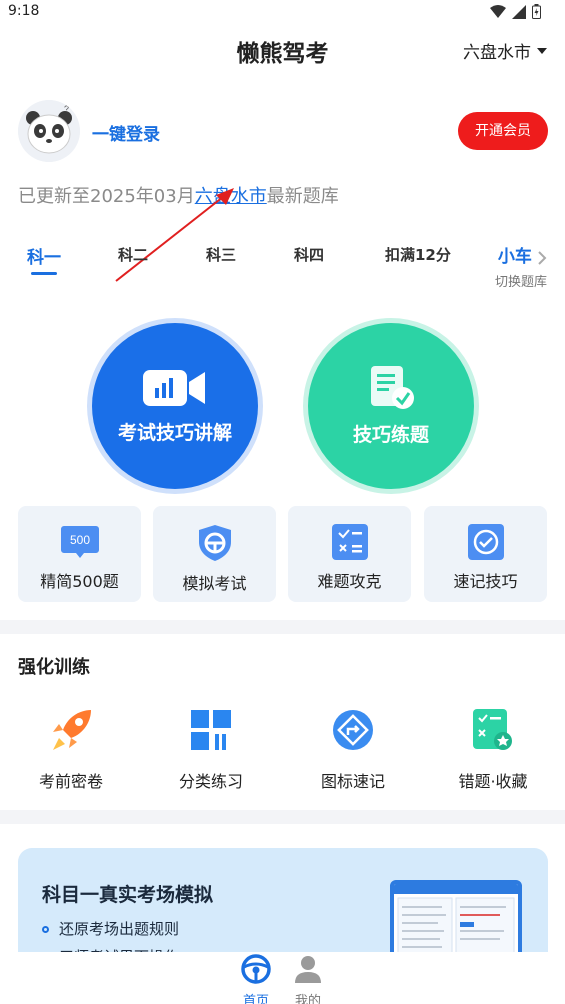 This screenshot has height=1004, width=565. What do you see at coordinates (503, 131) in the screenshot?
I see `vip-button: 开通会员` at bounding box center [503, 131].